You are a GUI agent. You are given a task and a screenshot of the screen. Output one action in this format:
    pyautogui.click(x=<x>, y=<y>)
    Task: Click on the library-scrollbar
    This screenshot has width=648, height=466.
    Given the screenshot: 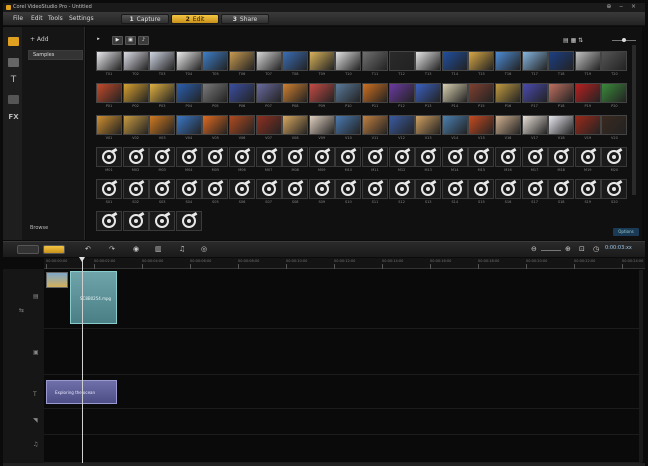 What is the action you would take?
    pyautogui.click(x=634, y=120)
    